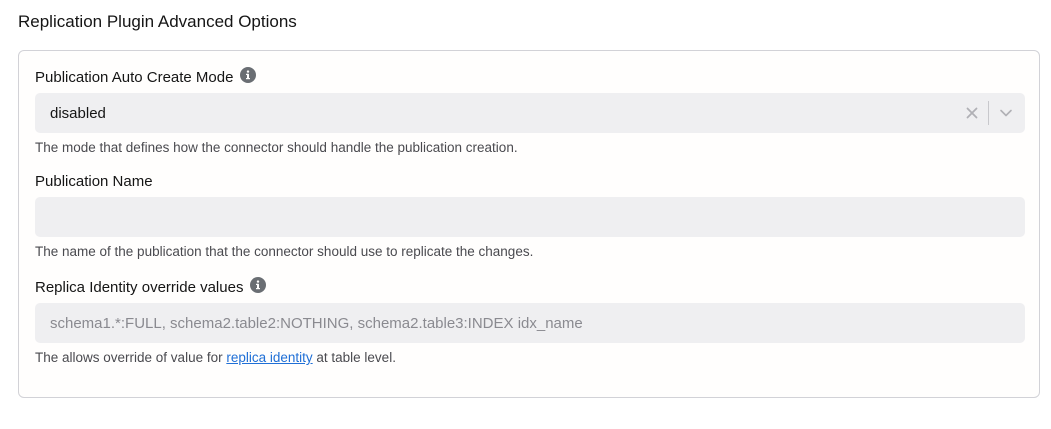 This screenshot has width=1051, height=429. I want to click on publication-auto-create-mode-label-text: Publication Auto Create Mode, so click(134, 77).